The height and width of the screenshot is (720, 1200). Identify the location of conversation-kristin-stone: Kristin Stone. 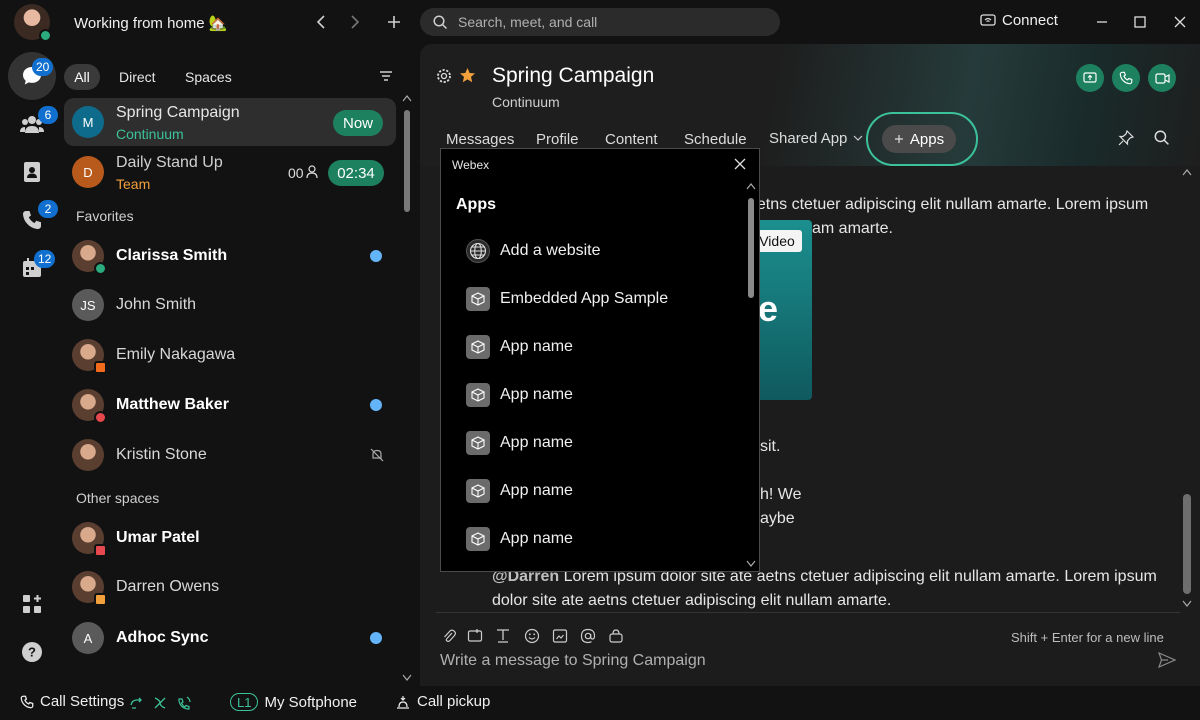
(230, 455).